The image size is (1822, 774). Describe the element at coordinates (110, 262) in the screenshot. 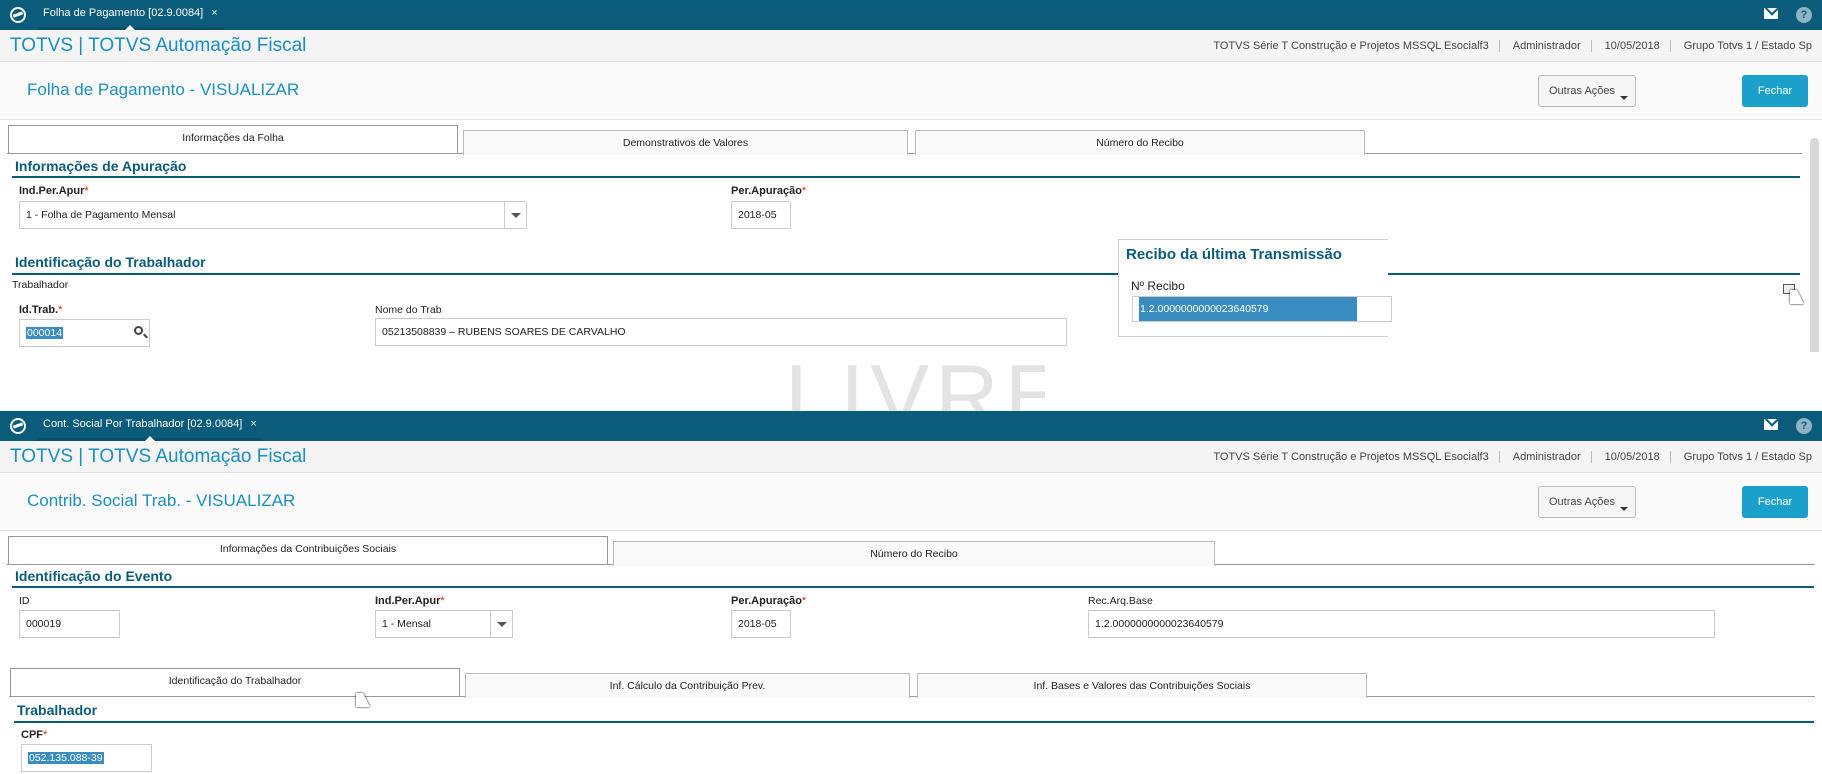

I see `section-identificacao-trabalhador: Identificação do Trabalhador` at that location.